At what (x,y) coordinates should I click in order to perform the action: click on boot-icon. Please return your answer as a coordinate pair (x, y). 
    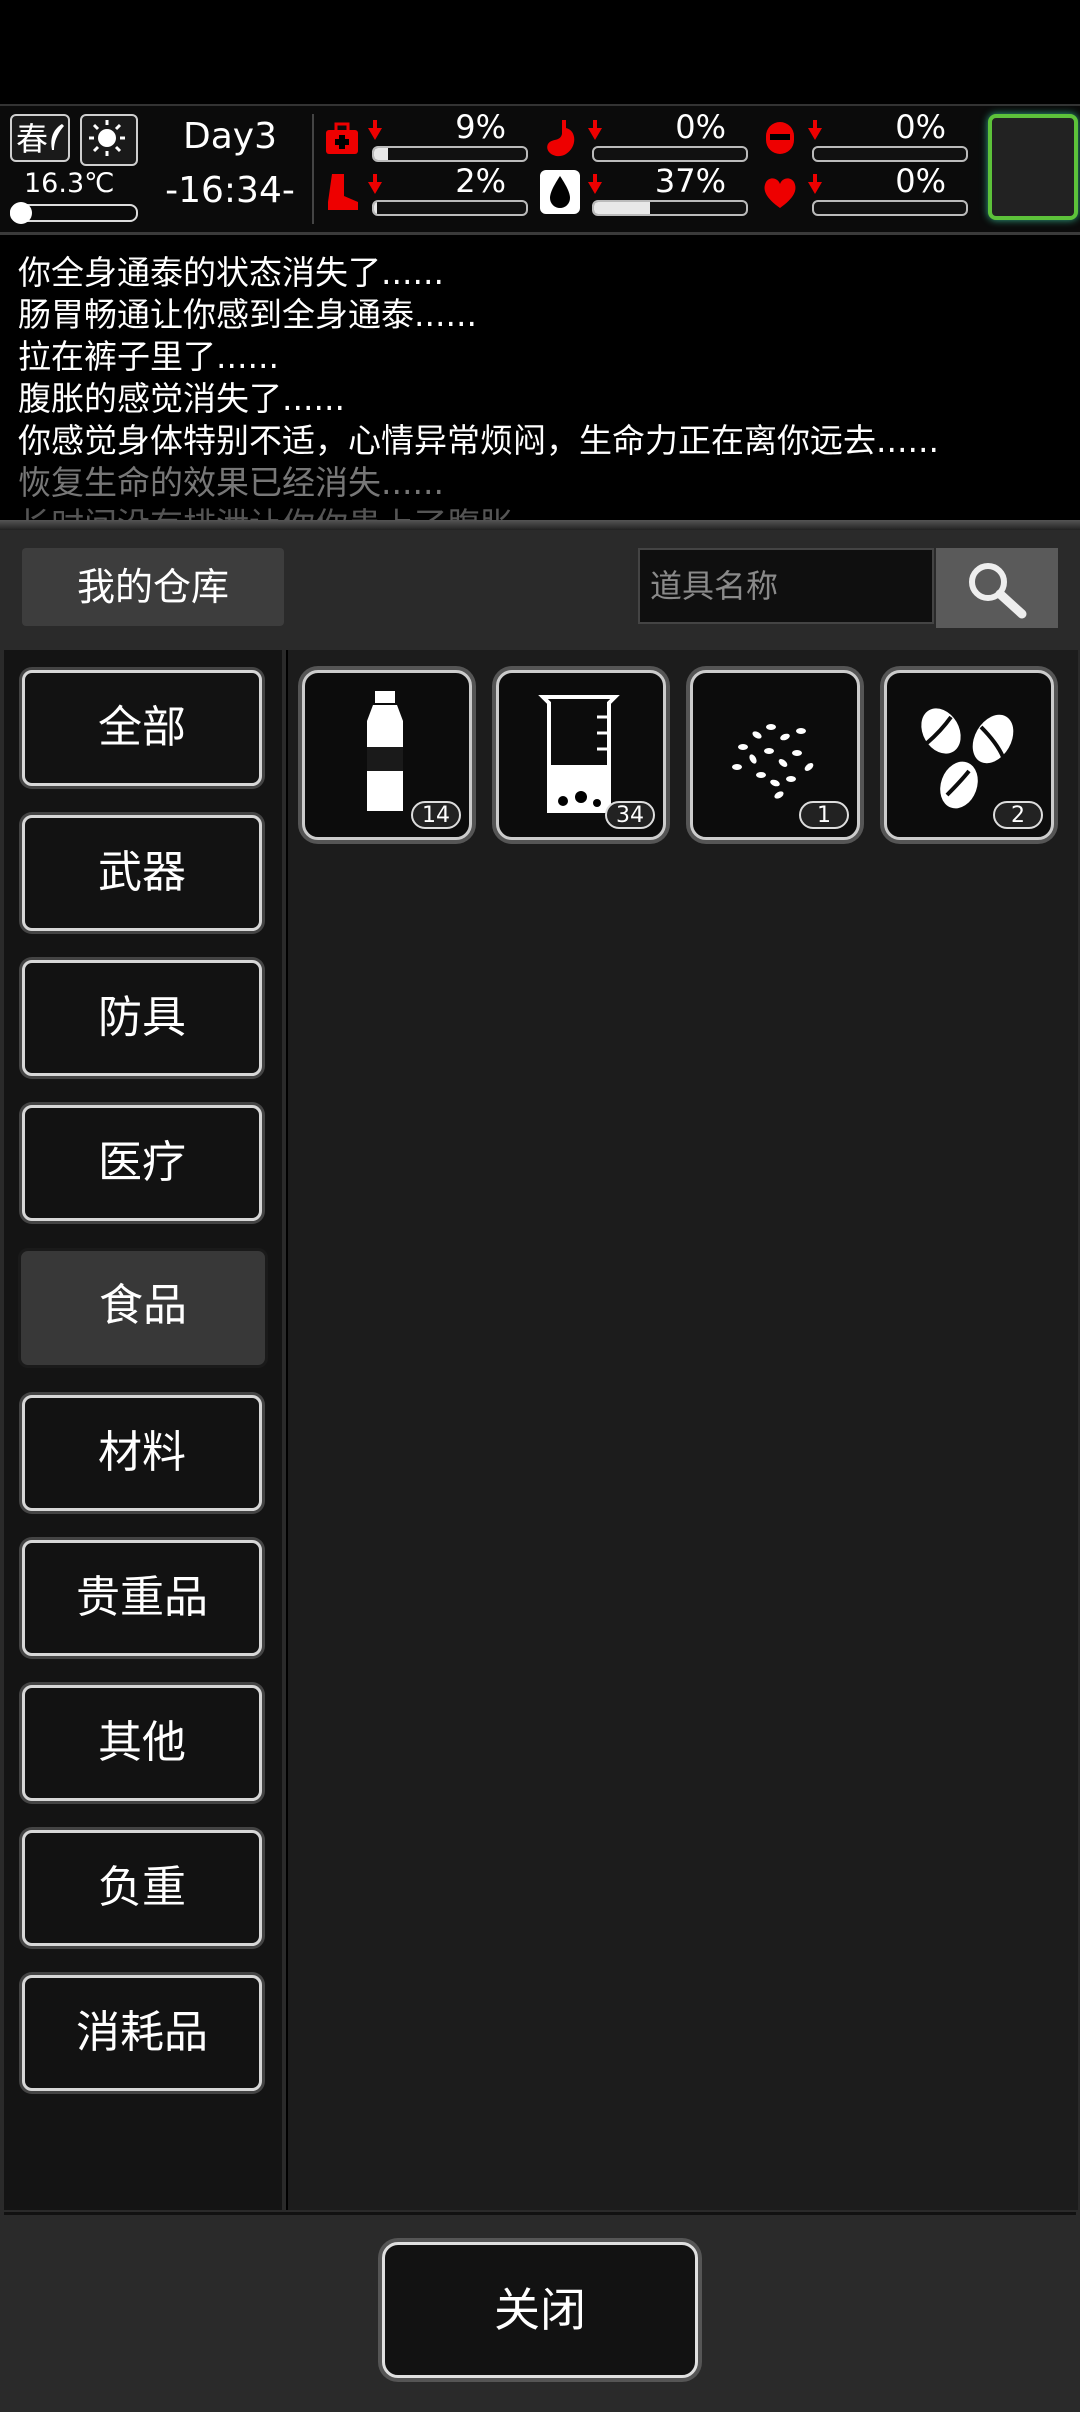
    Looking at the image, I should click on (343, 192).